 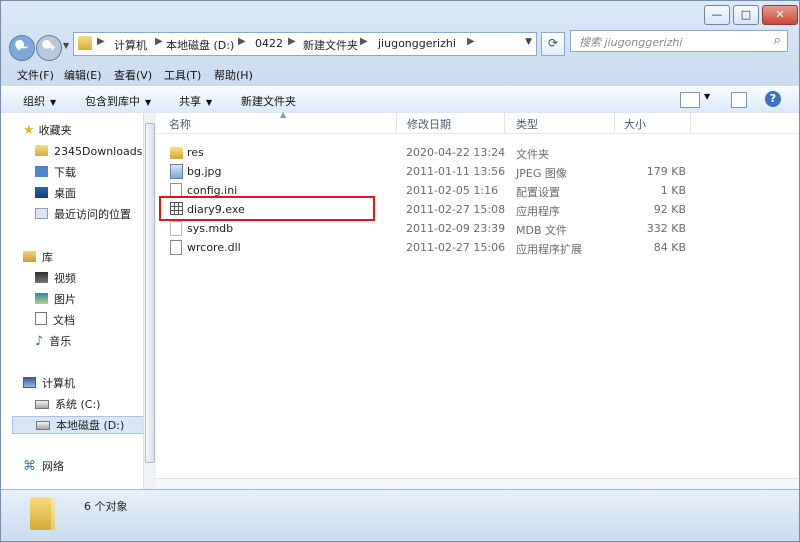 I want to click on view-options-dropdown-icon: ▼, so click(x=707, y=96).